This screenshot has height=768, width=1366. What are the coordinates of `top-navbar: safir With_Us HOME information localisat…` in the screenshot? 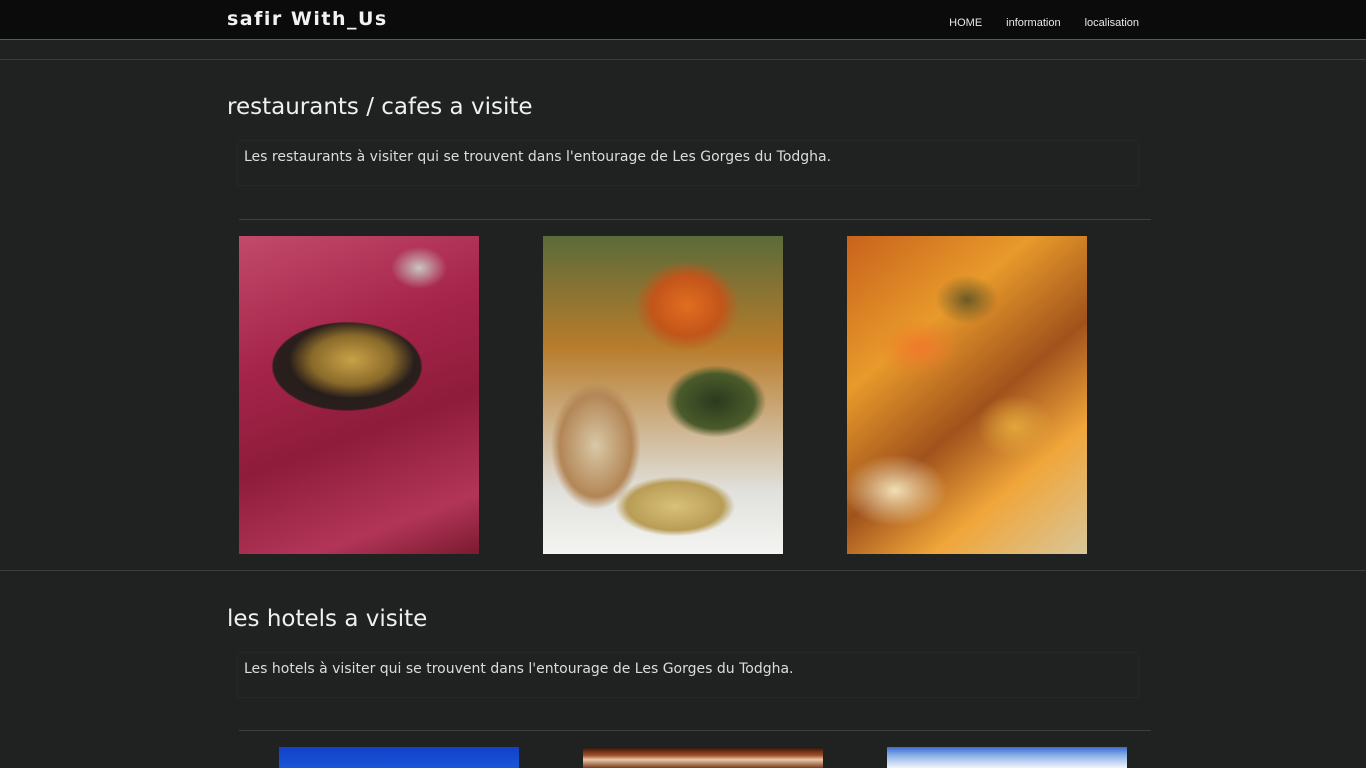 It's located at (683, 20).